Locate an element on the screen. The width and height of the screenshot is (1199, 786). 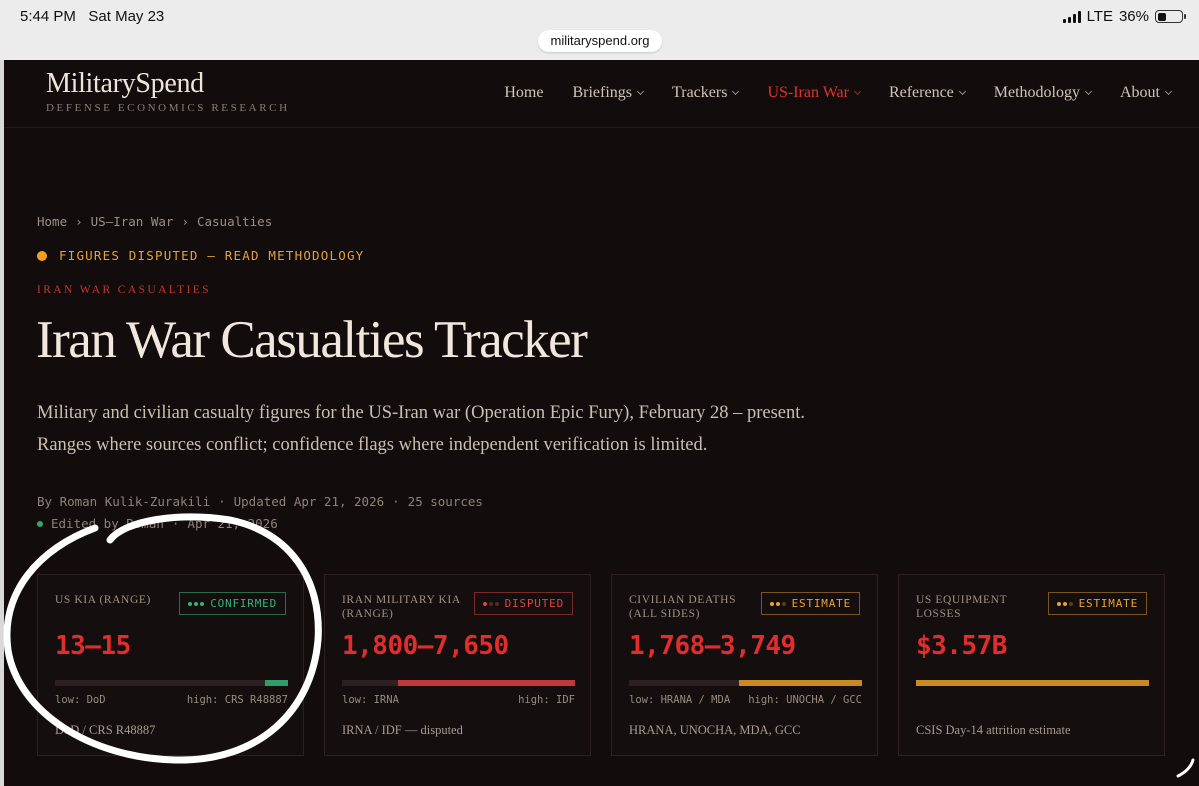
status-time: 5:44 PM Sat May 23 is located at coordinates (92, 16).